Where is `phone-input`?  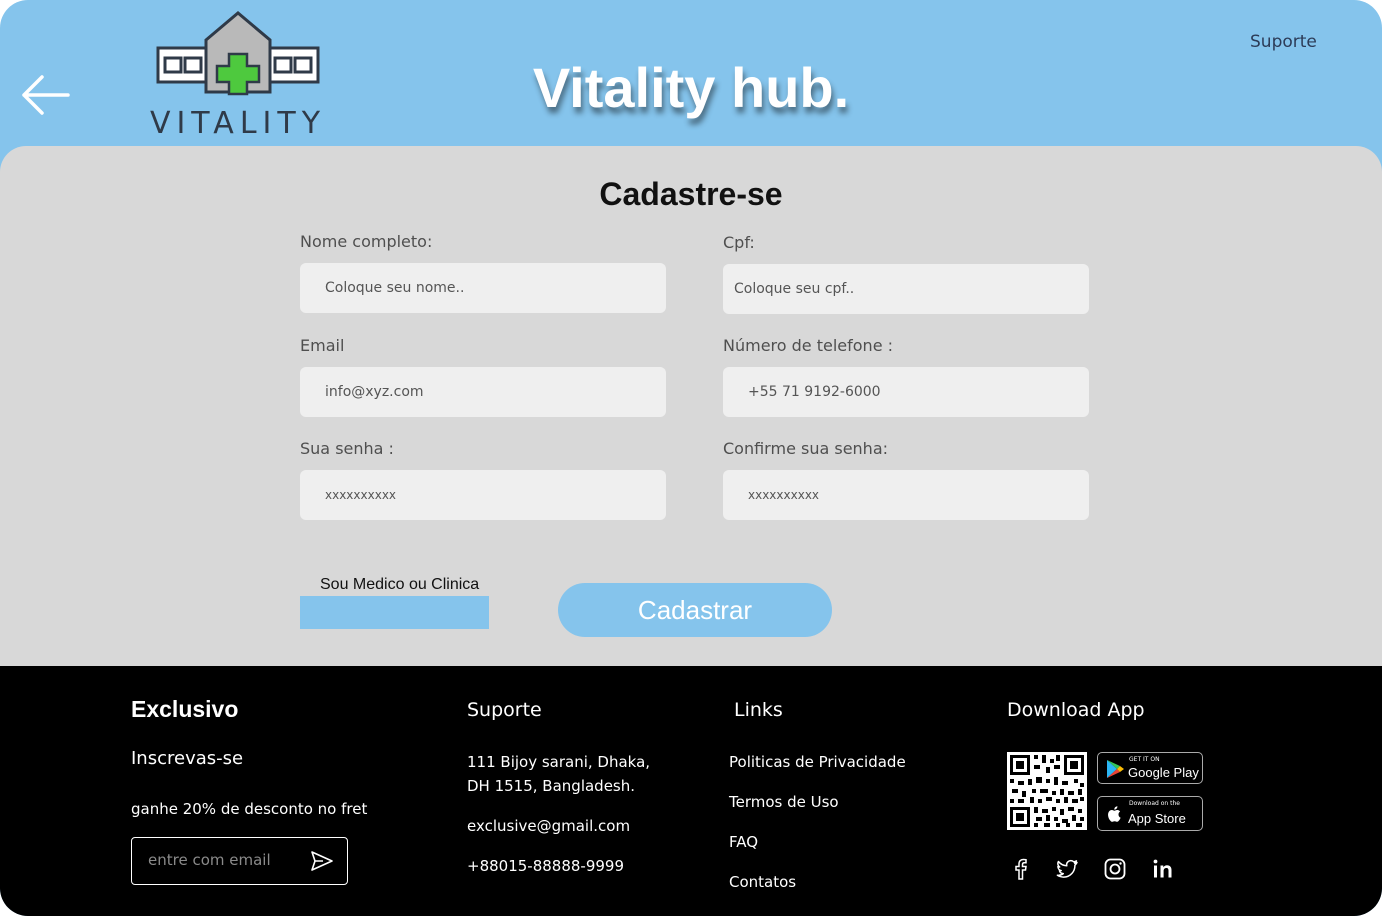
phone-input is located at coordinates (906, 392).